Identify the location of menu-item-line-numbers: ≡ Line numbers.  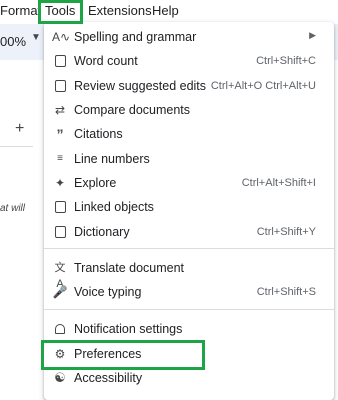
(189, 159).